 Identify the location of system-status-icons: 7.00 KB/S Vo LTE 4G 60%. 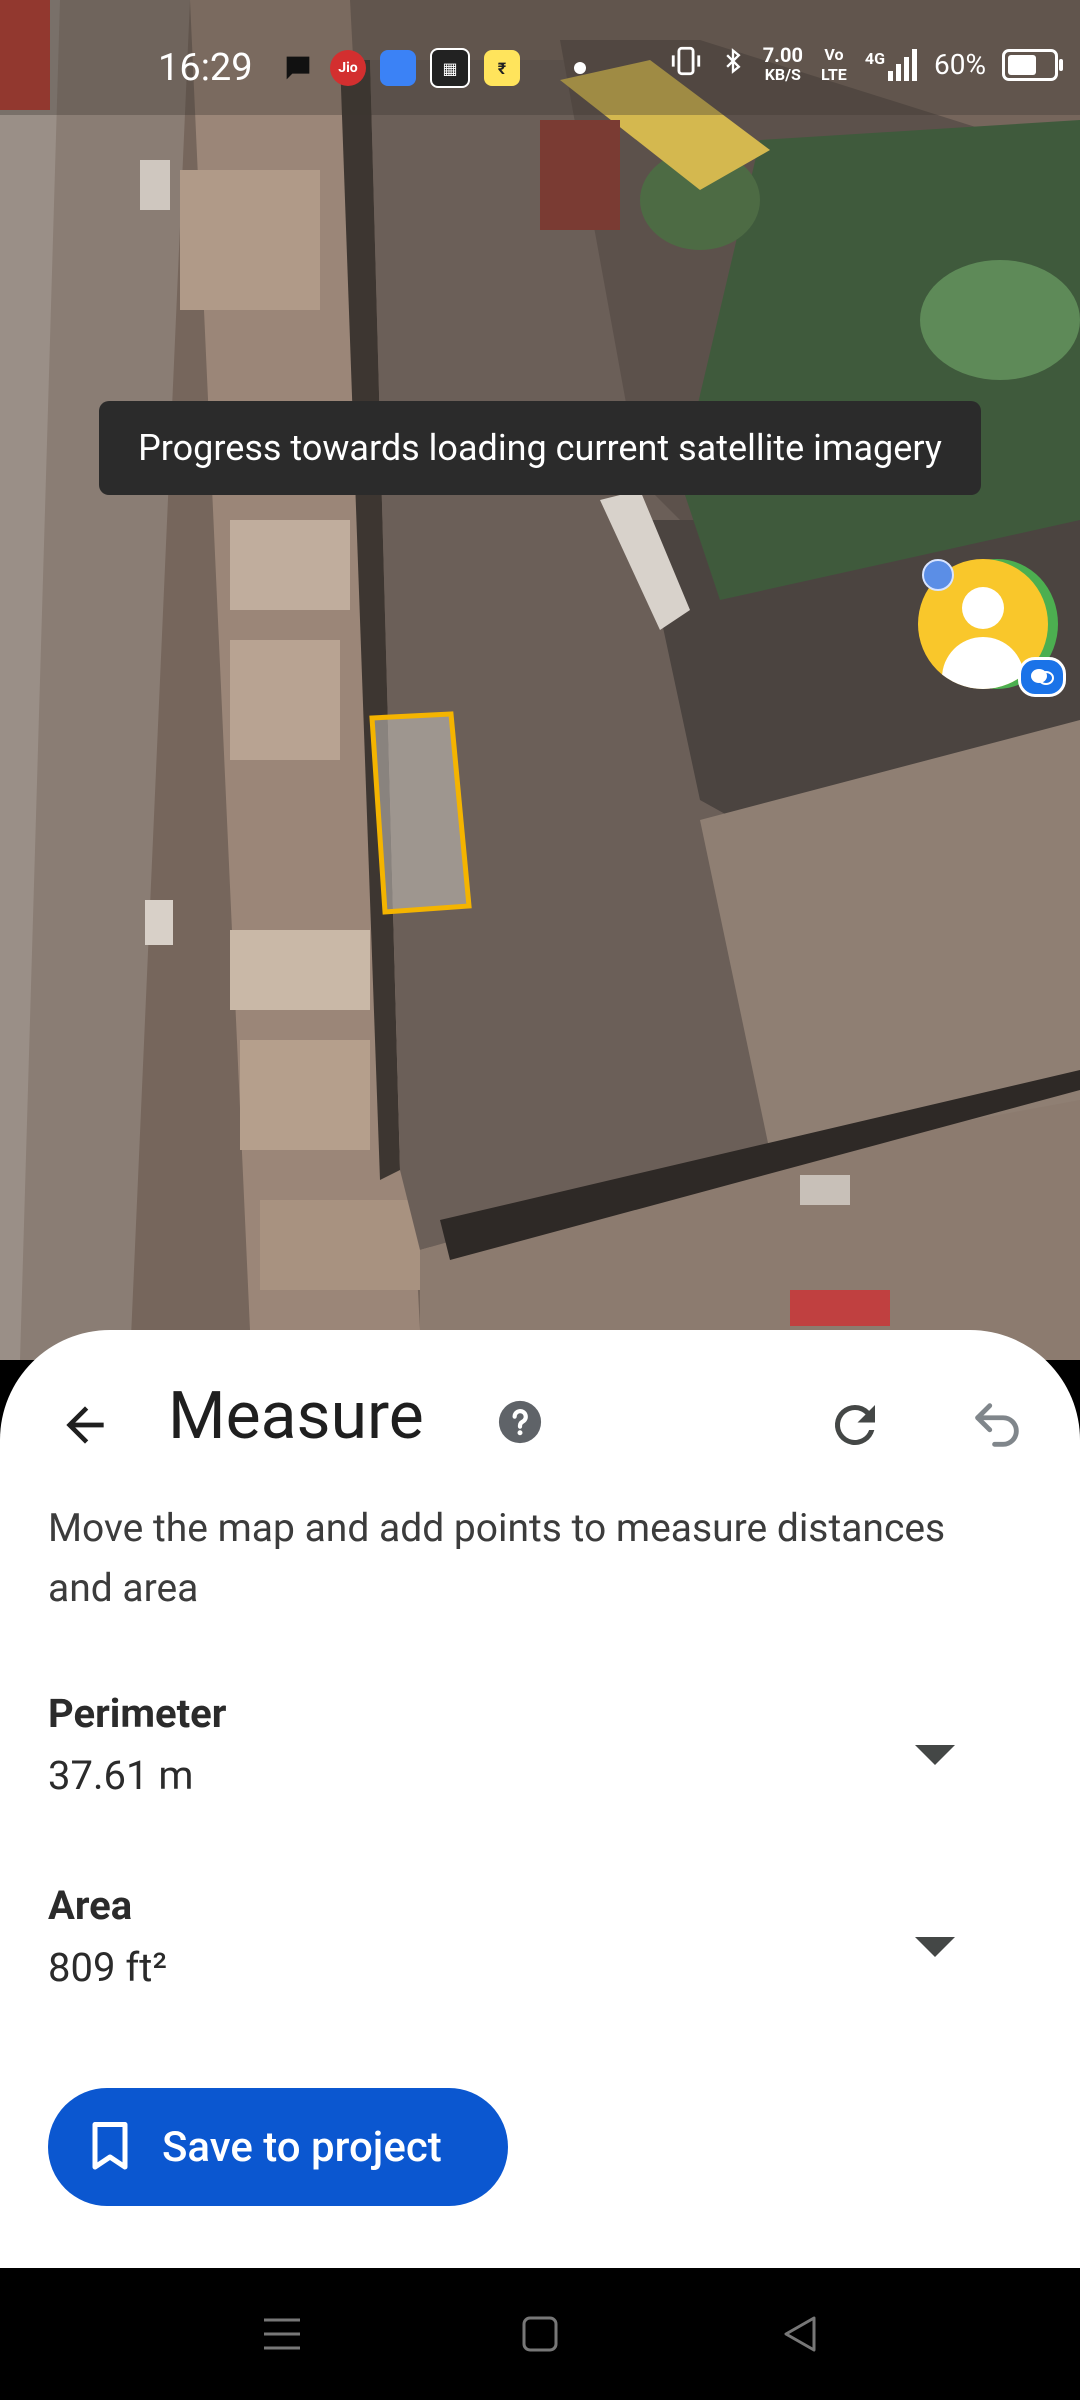
(866, 63).